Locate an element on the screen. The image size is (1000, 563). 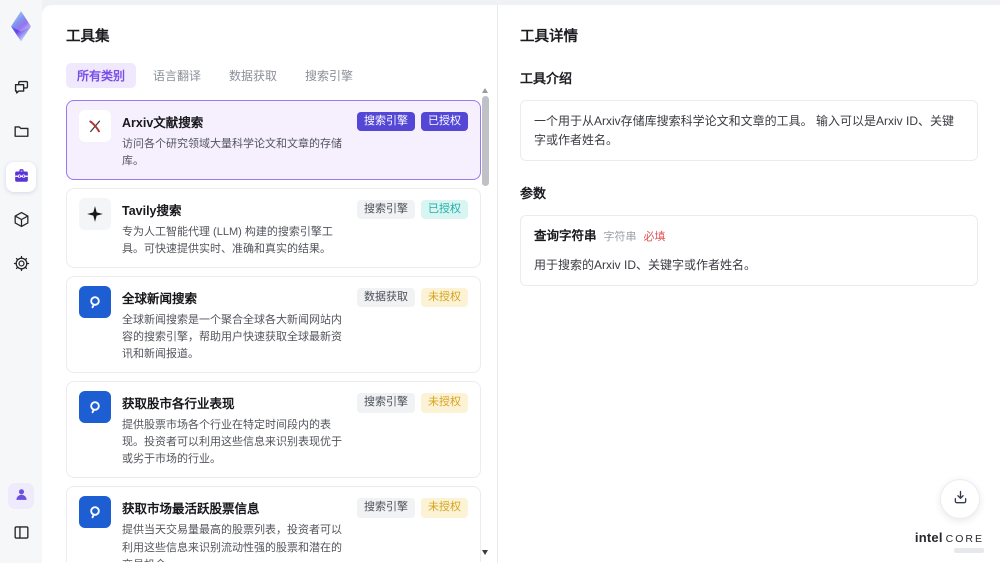
param-box: 查询字符串 字符串 必填 用于搜索的Arxiv ID、关键字或作者姓名。 is located at coordinates (749, 251).